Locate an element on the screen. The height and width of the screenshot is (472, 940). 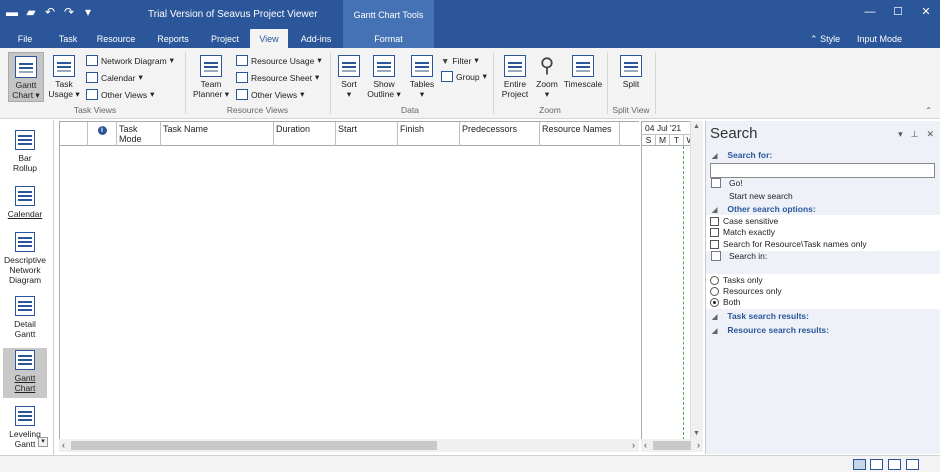
column-duration: Duration is located at coordinates (305, 134).